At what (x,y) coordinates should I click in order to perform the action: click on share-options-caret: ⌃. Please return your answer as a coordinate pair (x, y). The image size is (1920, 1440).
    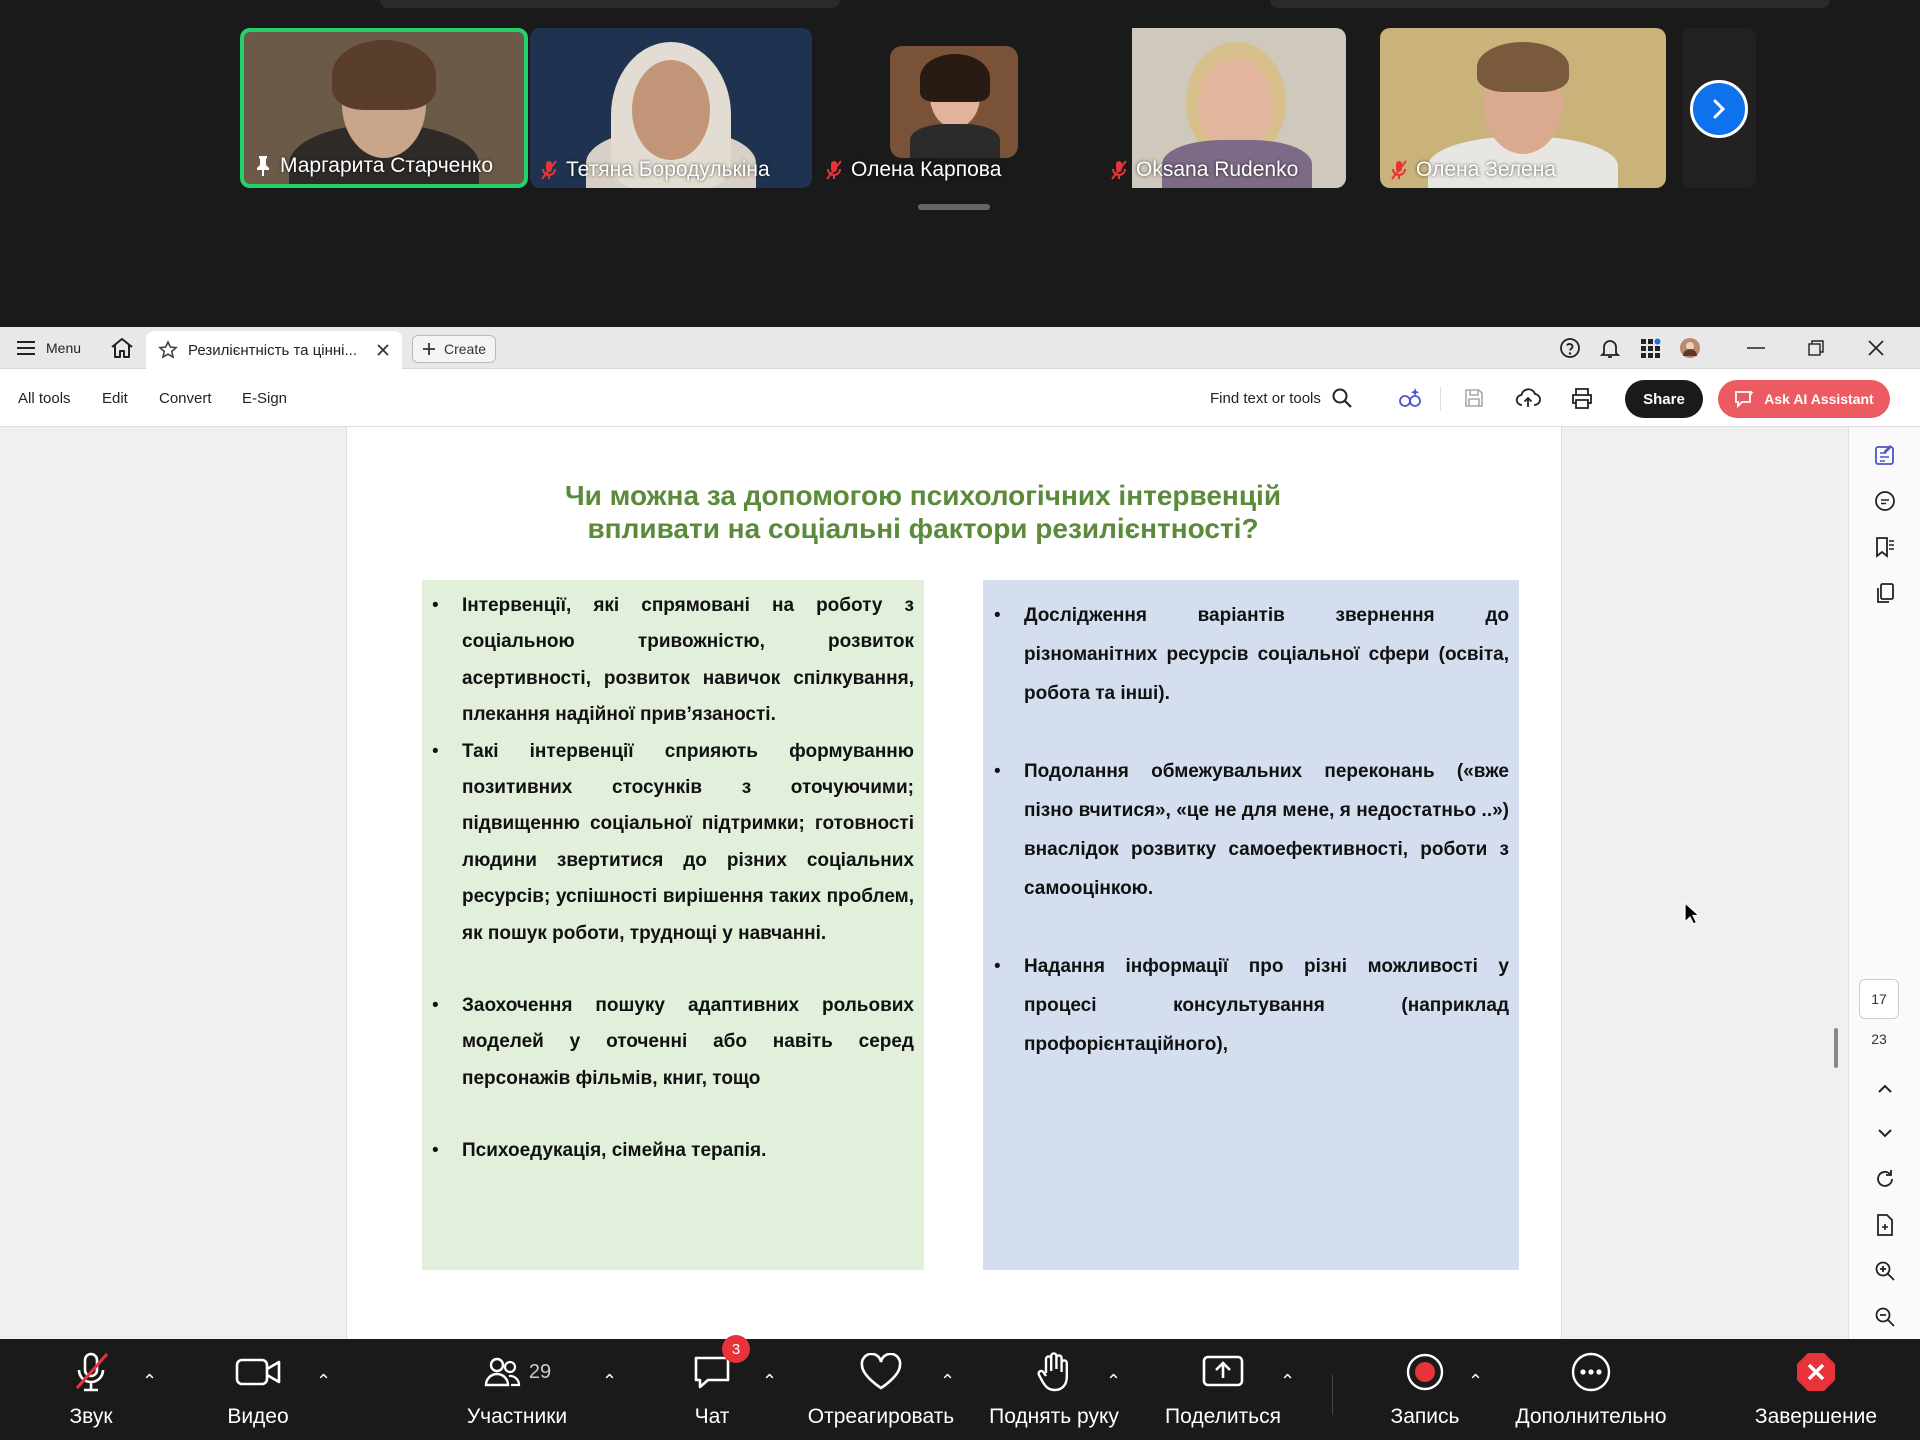
    Looking at the image, I should click on (1287, 1381).